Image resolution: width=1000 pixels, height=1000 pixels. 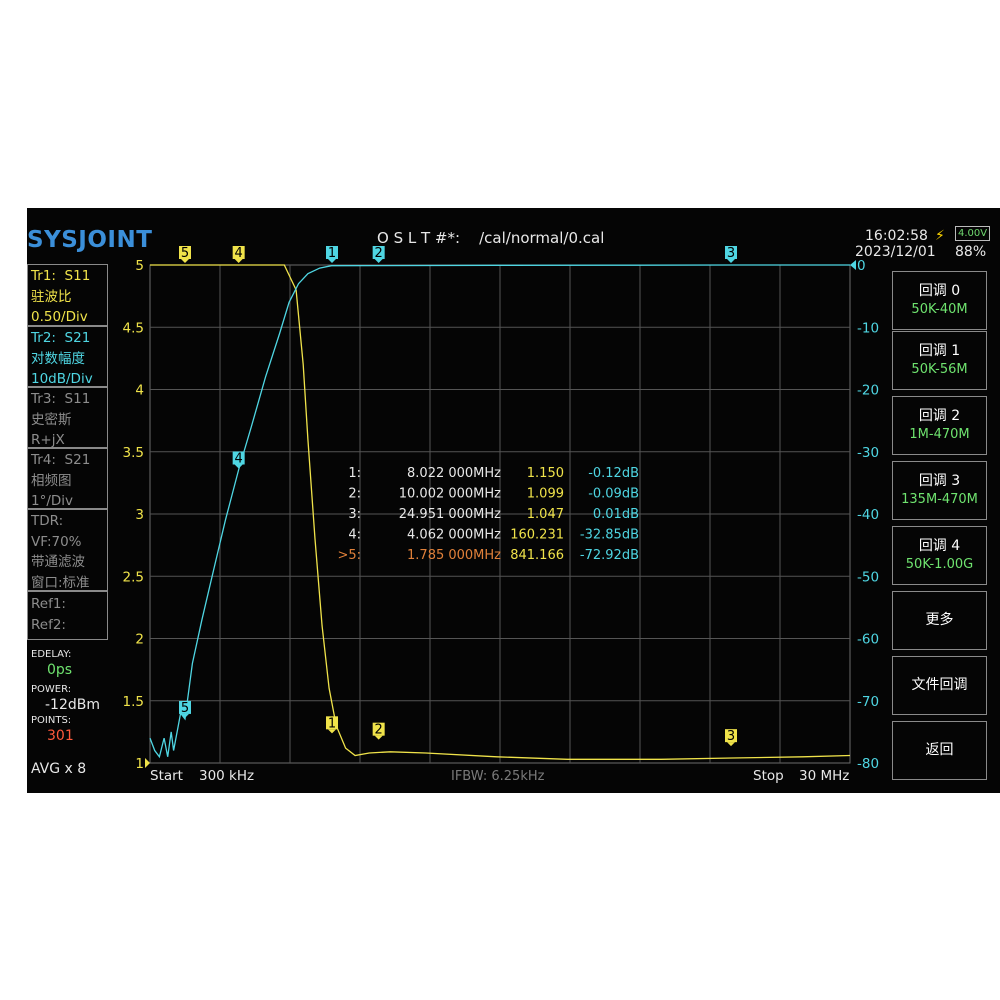 I want to click on trace-2-reference-arrow, so click(x=853, y=265).